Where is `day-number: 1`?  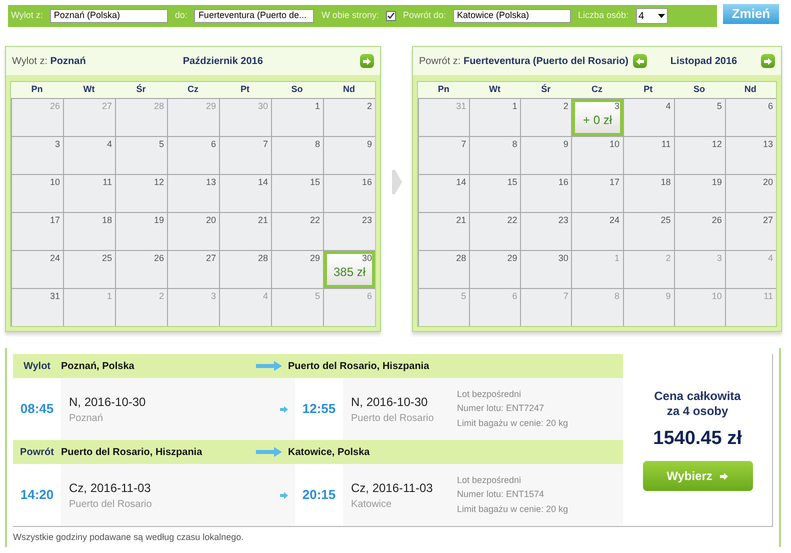
day-number: 1 is located at coordinates (515, 106).